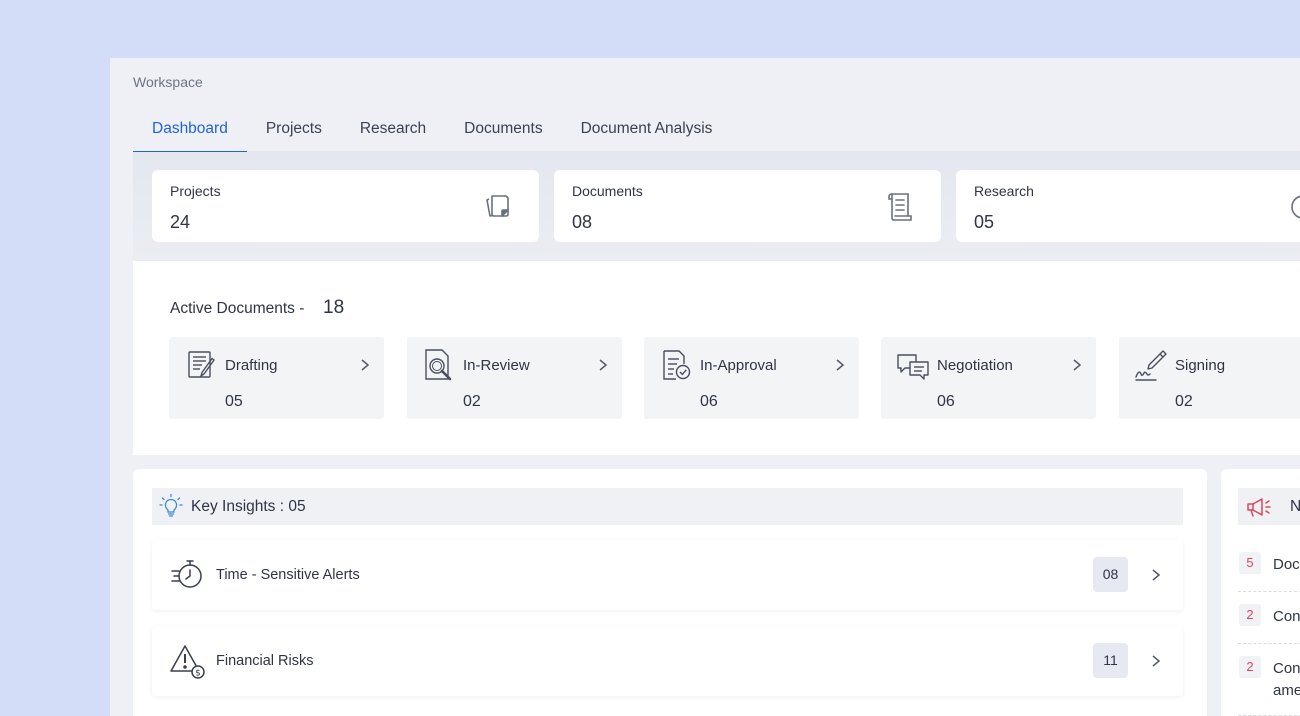 Image resolution: width=1300 pixels, height=716 pixels. I want to click on insight-row-time-sensitive: Time - Sensitive Alerts 08, so click(667, 575).